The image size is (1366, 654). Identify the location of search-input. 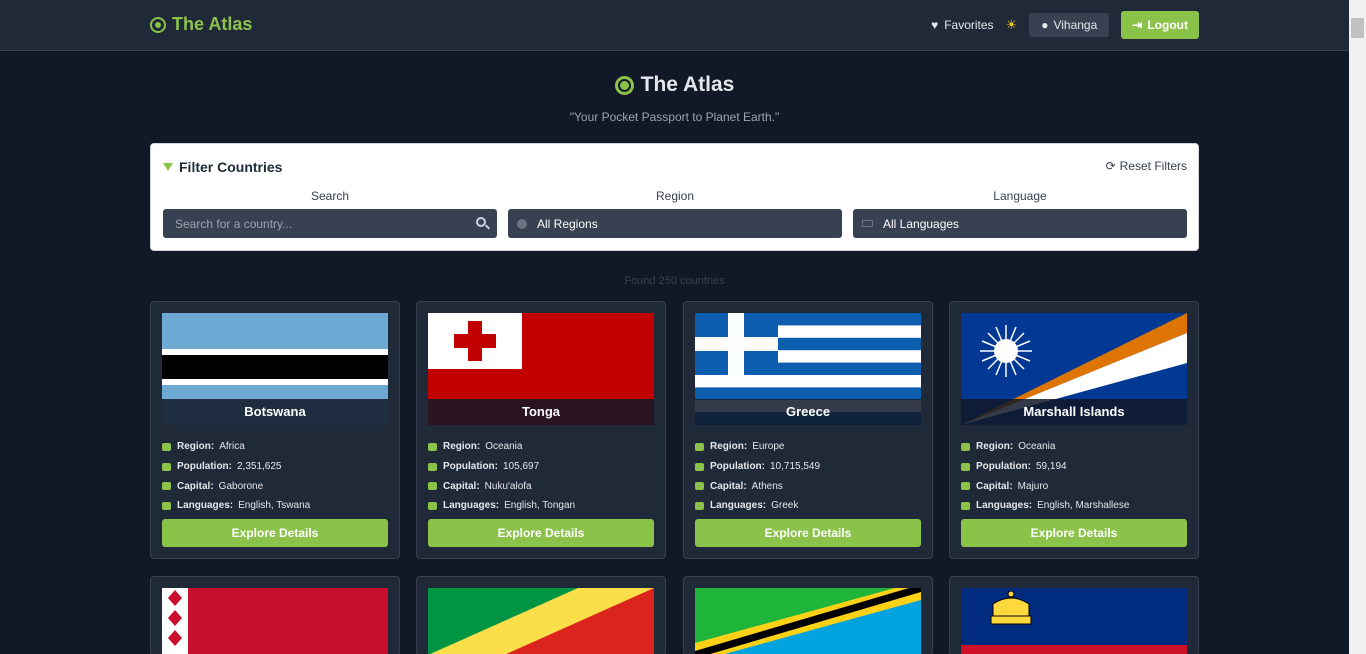
(320, 223).